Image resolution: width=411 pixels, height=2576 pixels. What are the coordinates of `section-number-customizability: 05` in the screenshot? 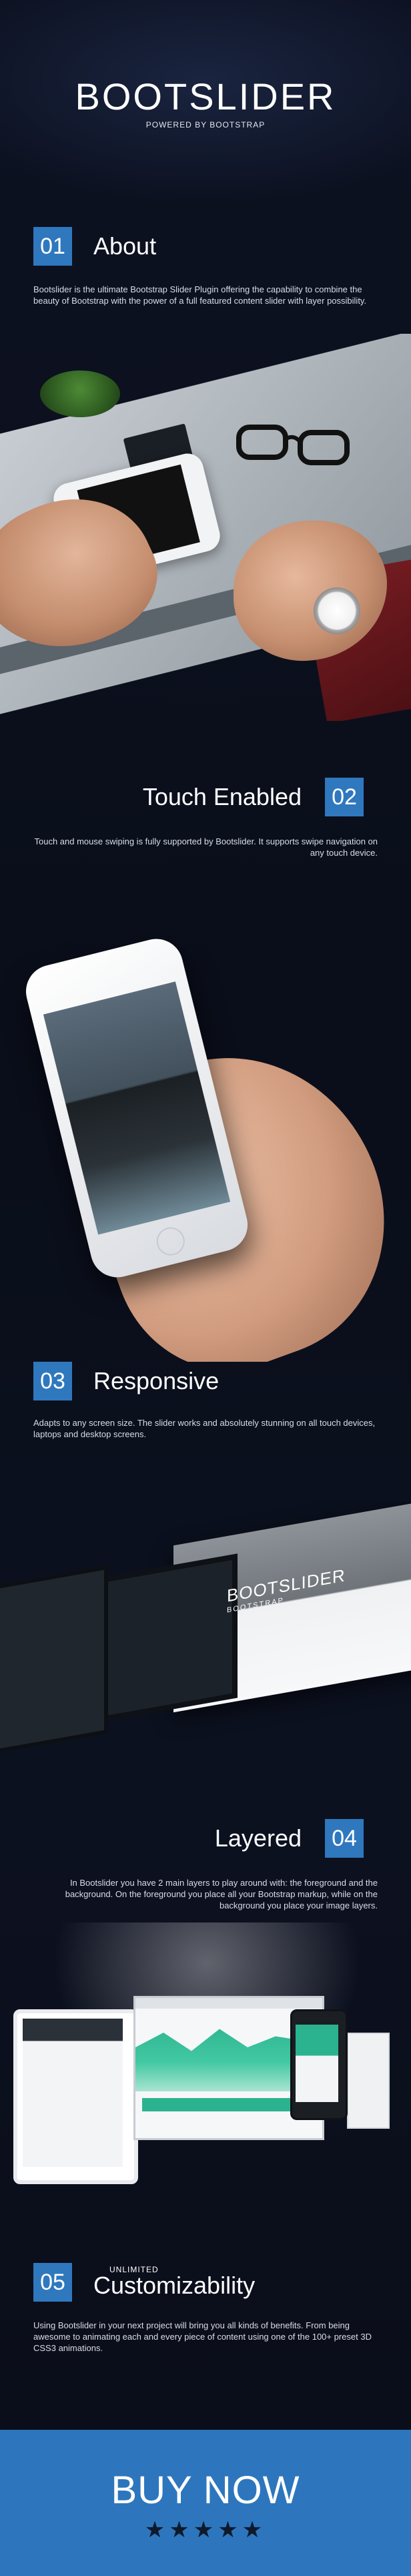 It's located at (52, 2282).